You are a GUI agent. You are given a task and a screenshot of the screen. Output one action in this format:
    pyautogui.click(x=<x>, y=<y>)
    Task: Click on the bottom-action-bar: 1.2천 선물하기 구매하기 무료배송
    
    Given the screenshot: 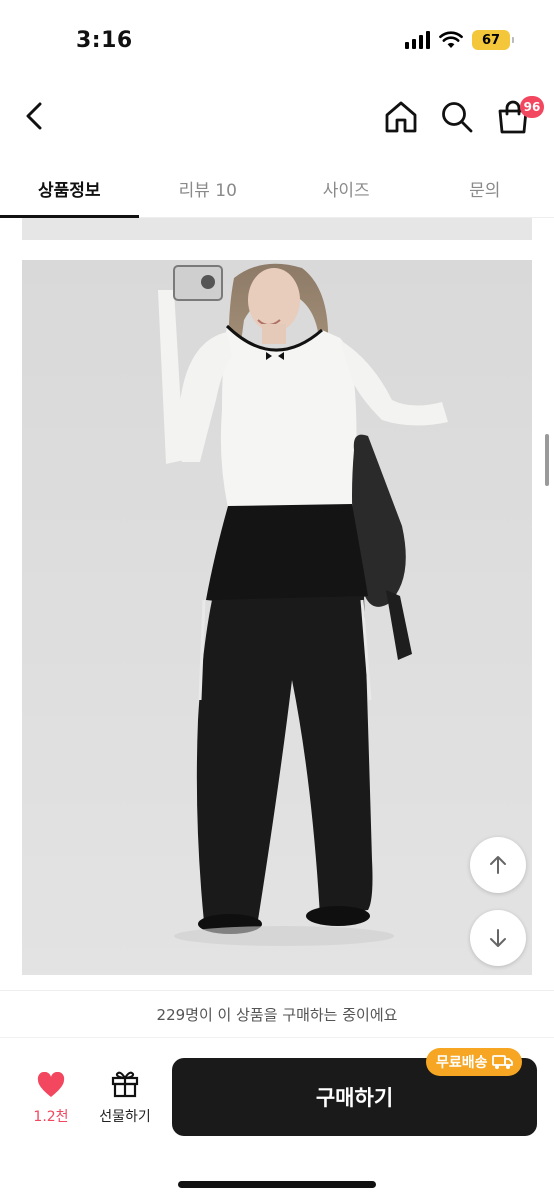 What is the action you would take?
    pyautogui.click(x=277, y=1119)
    